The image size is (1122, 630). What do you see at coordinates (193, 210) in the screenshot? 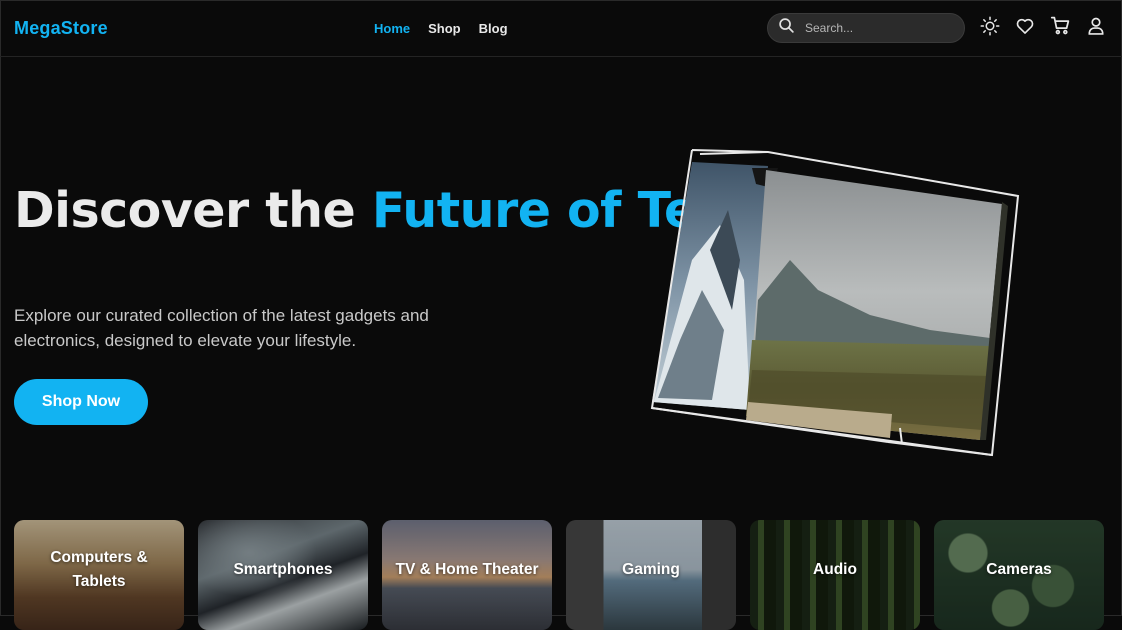
I see `hero-title-text: Discover the` at bounding box center [193, 210].